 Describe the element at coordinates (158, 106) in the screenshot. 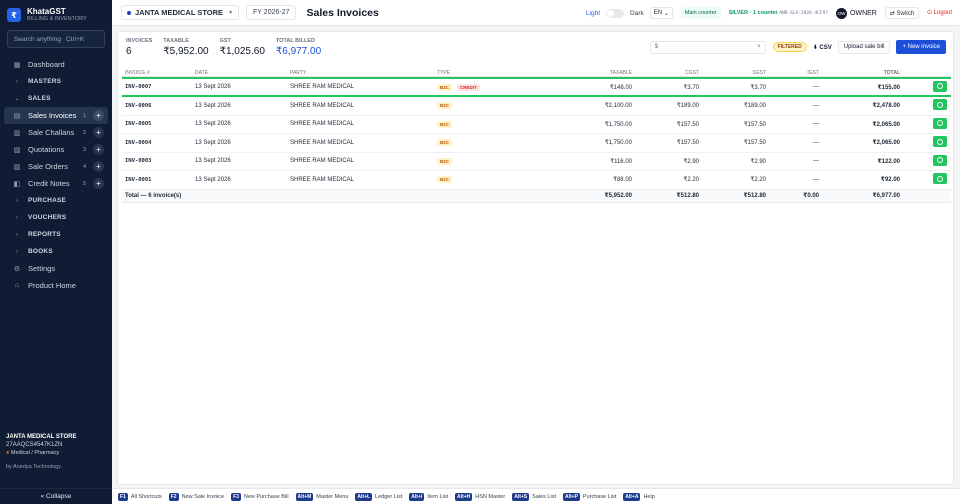

I see `invoice-number: INV-0006` at that location.